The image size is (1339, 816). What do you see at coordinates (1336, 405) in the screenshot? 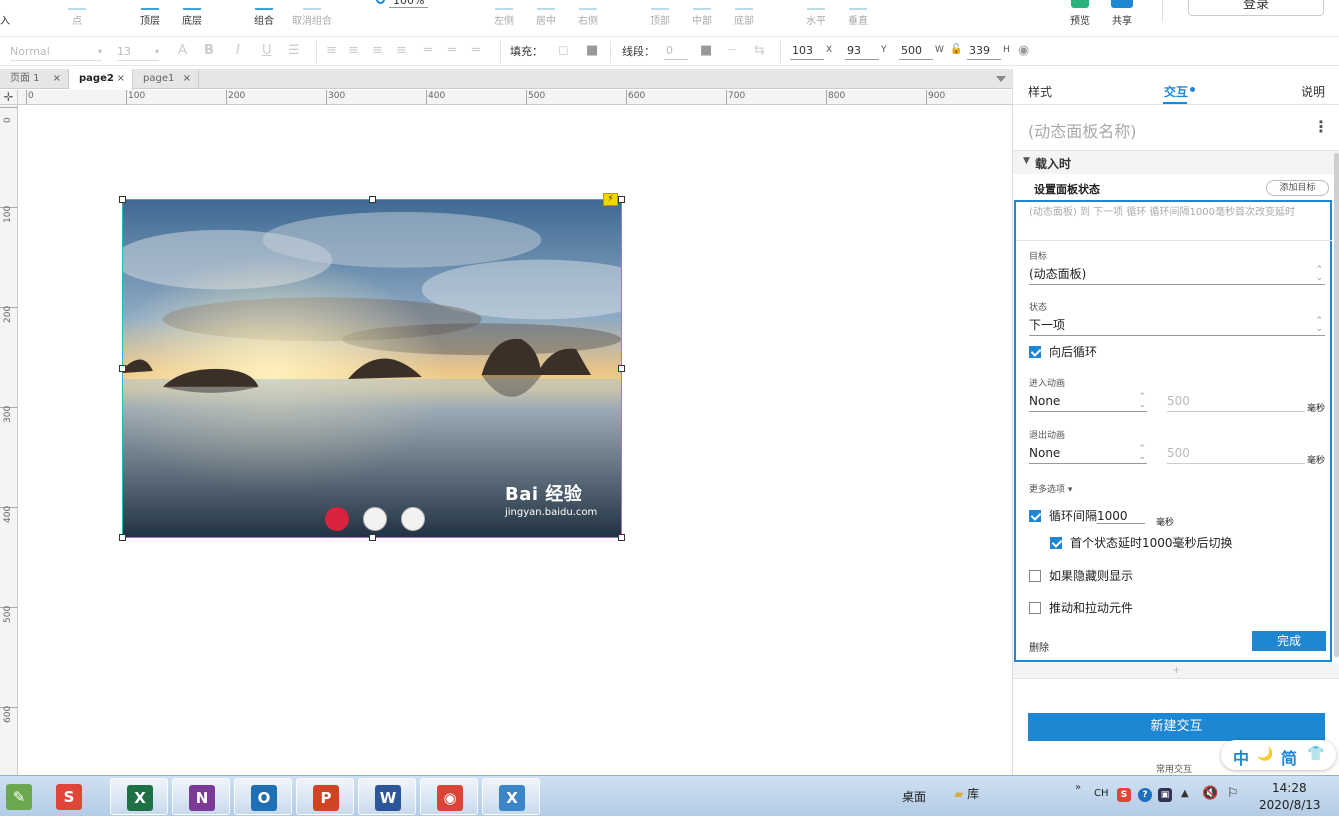
I see `scrollbar` at bounding box center [1336, 405].